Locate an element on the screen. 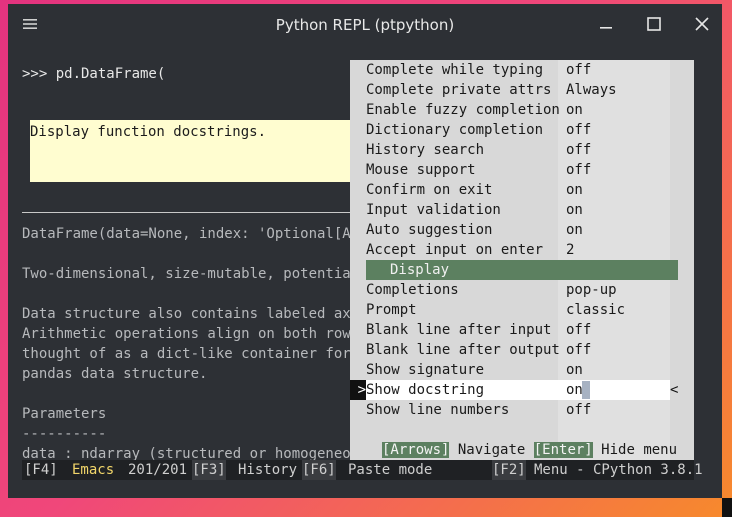 Image resolution: width=732 pixels, height=517 pixels. docstring-line: Parameters is located at coordinates (64, 414).